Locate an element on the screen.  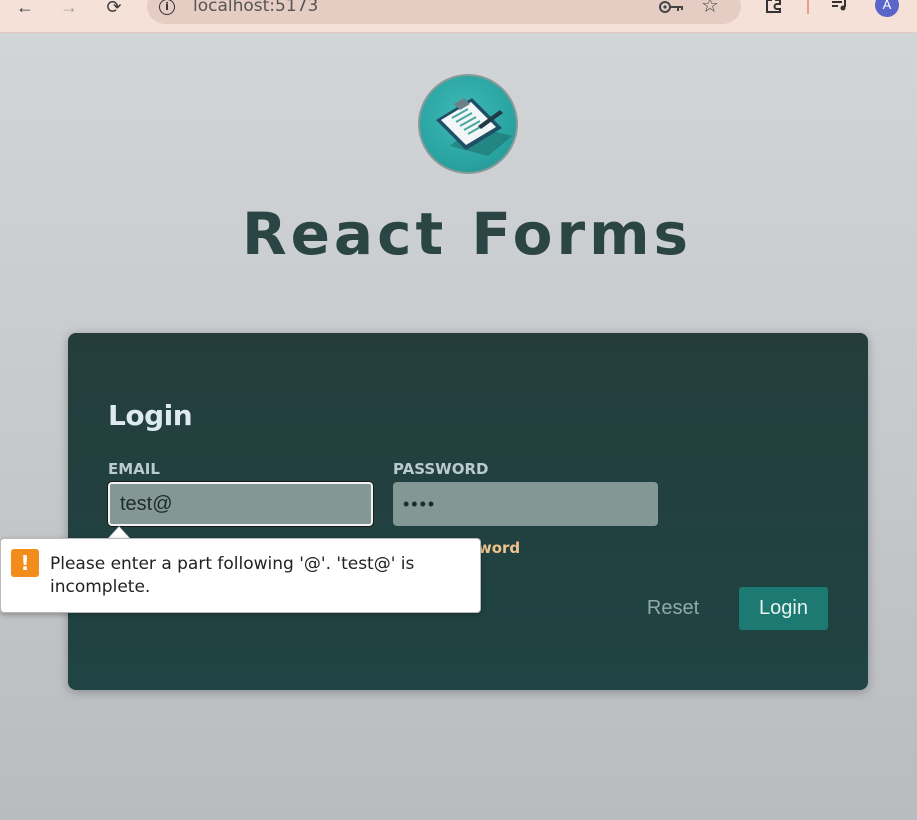
star-icon: ☆ is located at coordinates (710, 9).